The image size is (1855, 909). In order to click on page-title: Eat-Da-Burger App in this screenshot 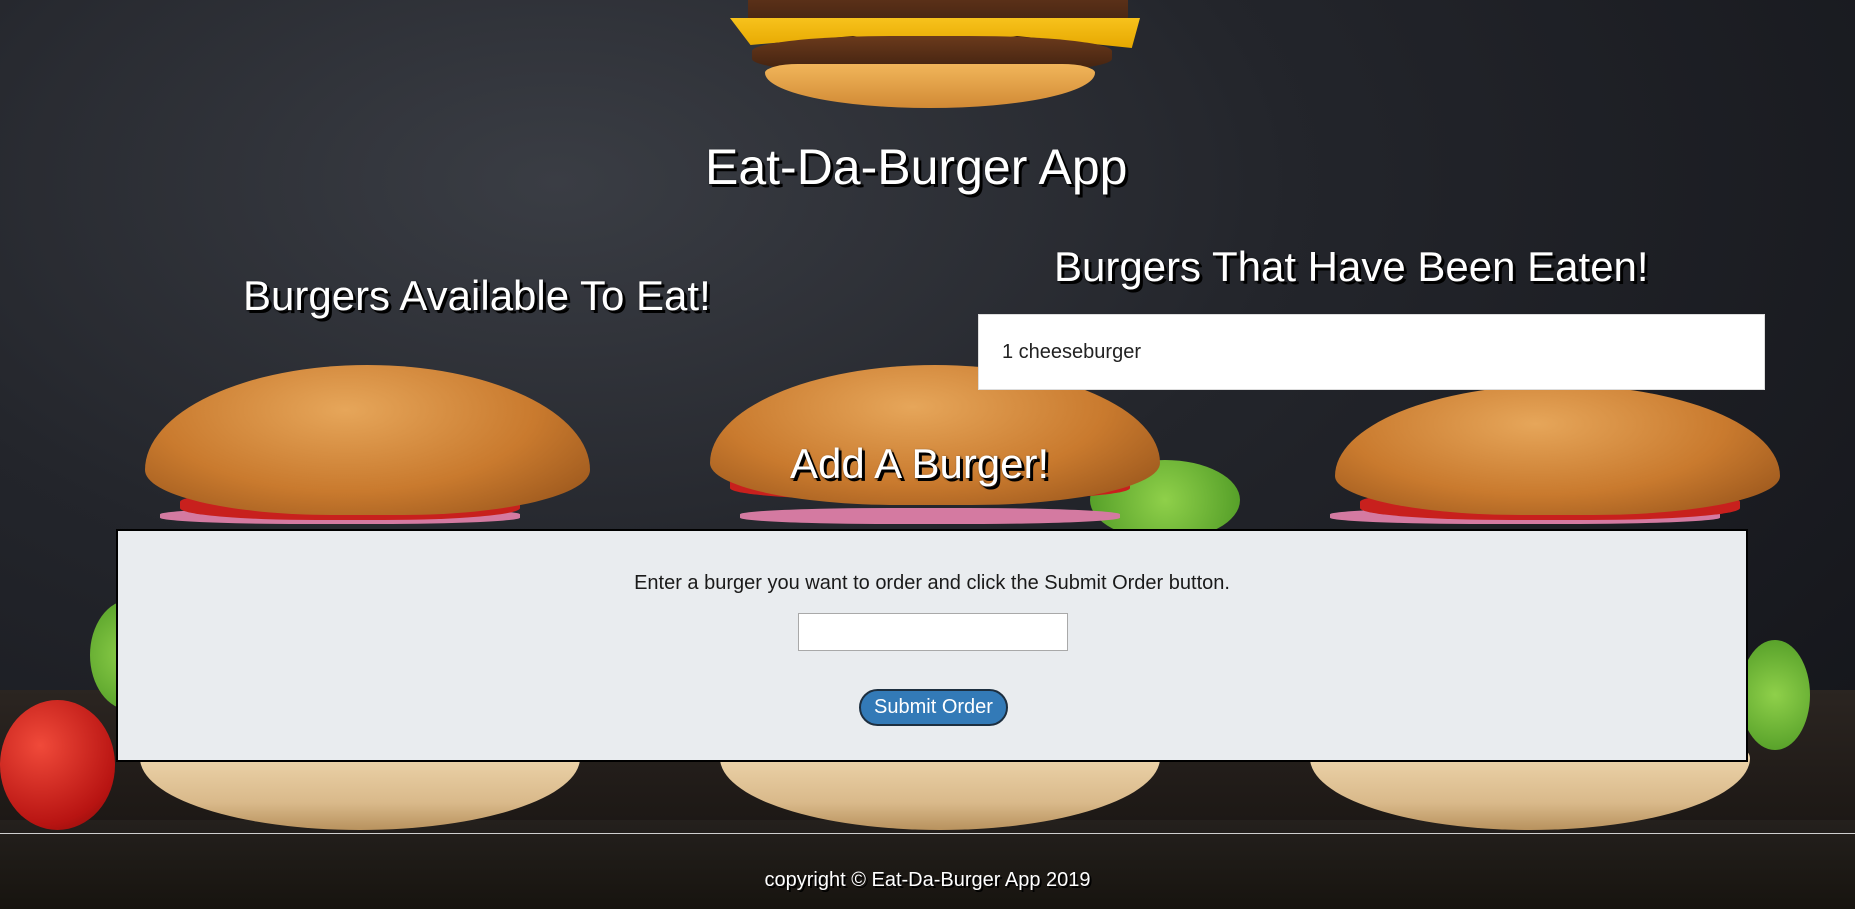, I will do `click(916, 167)`.